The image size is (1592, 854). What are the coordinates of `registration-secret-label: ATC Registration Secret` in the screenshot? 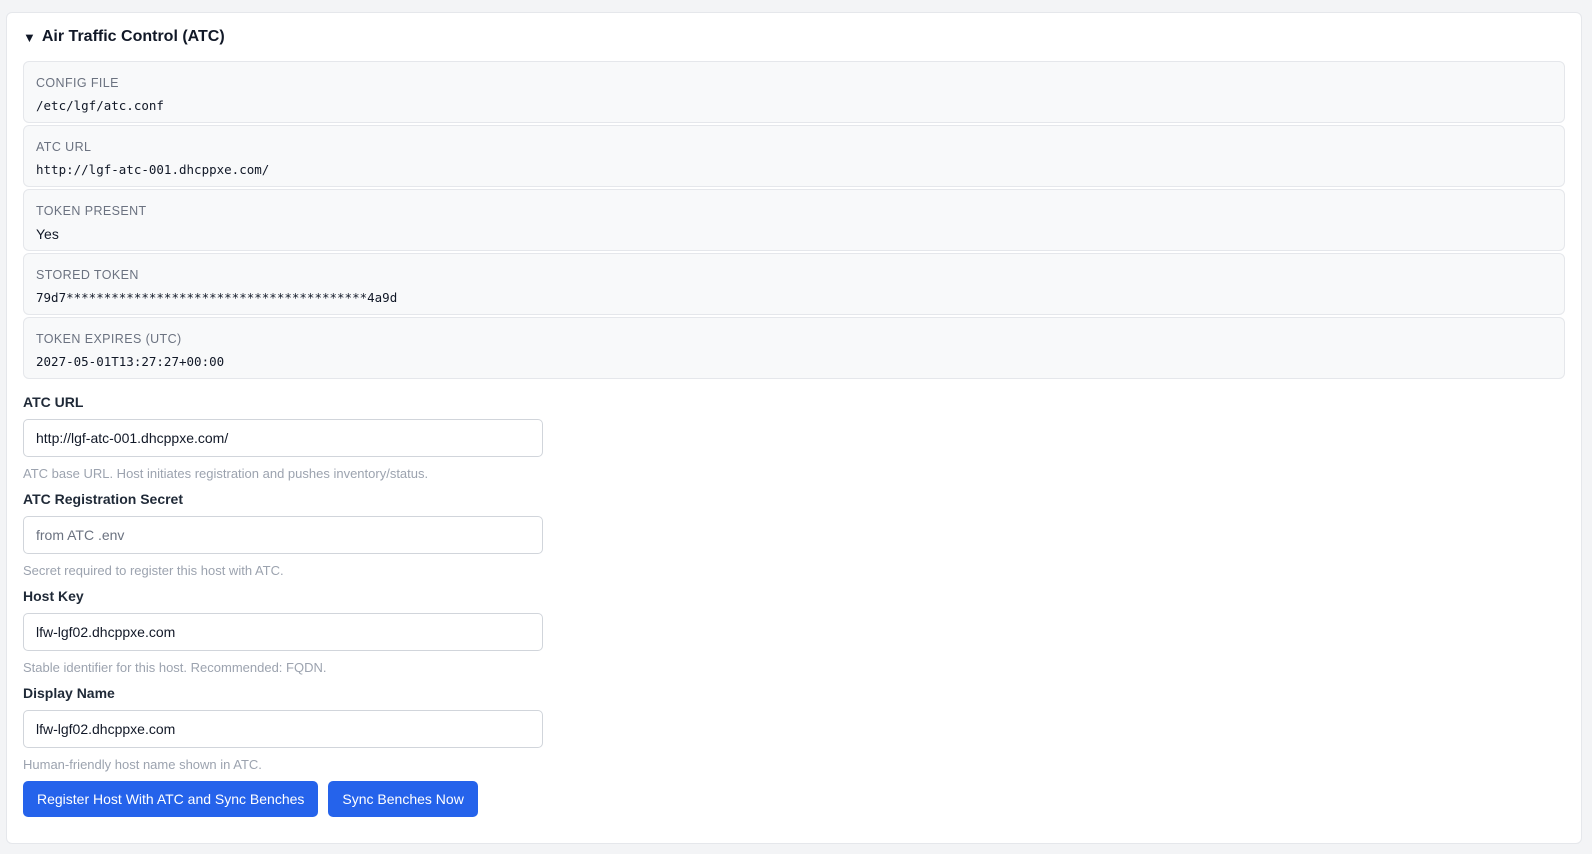 It's located at (103, 499).